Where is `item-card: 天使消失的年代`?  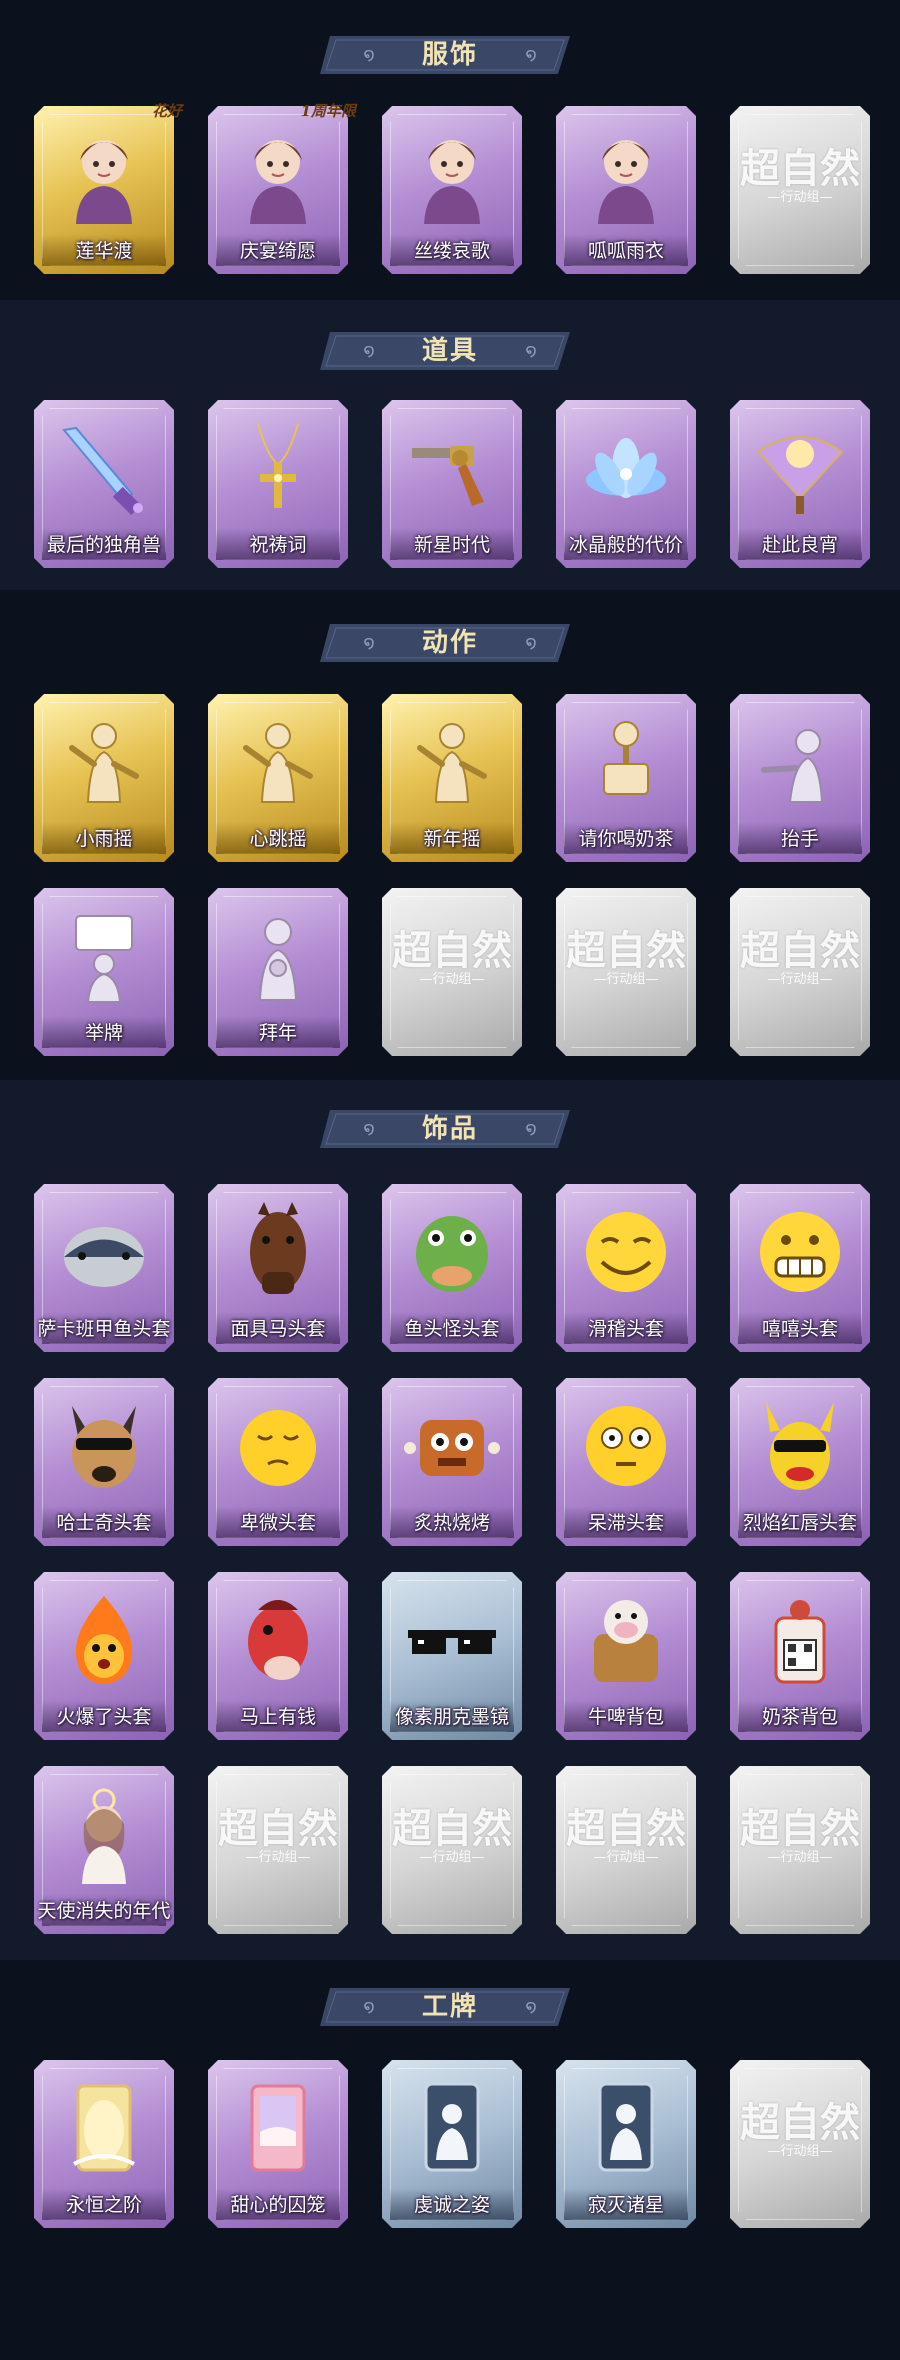
item-card: 天使消失的年代 is located at coordinates (104, 1850).